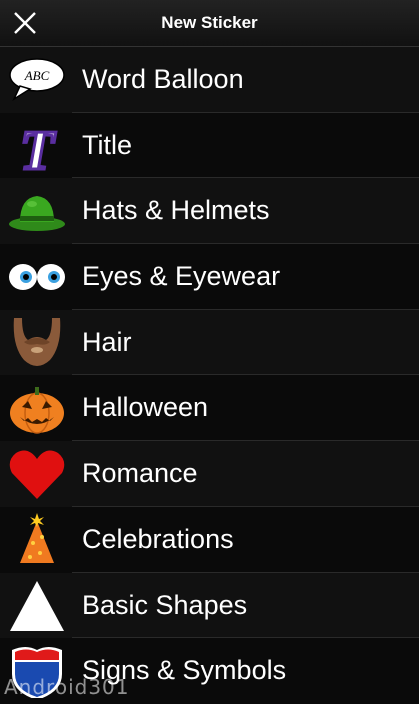 This screenshot has width=419, height=704. Describe the element at coordinates (37, 411) in the screenshot. I see `pumpkin-icon` at that location.